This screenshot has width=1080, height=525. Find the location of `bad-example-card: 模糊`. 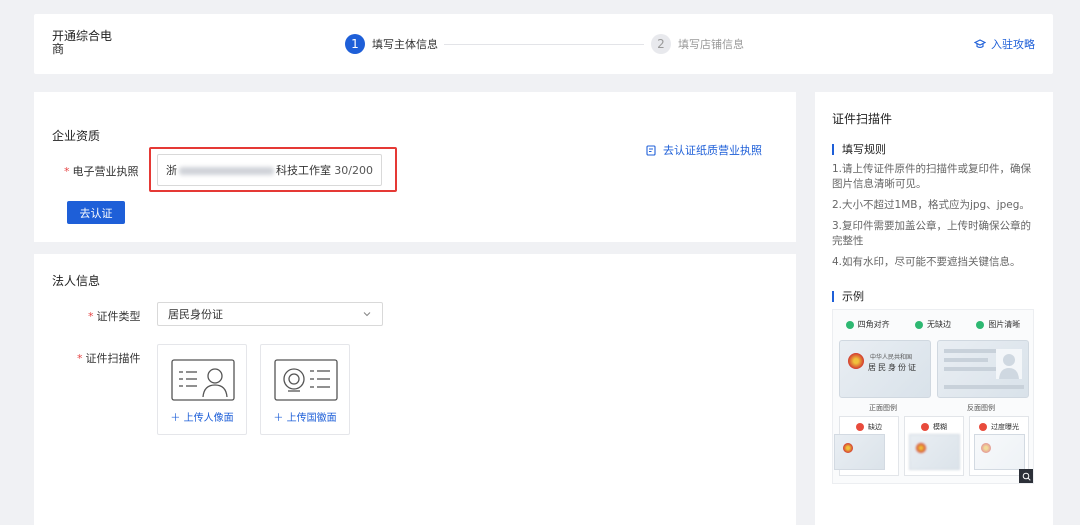

bad-example-card: 模糊 is located at coordinates (934, 446).